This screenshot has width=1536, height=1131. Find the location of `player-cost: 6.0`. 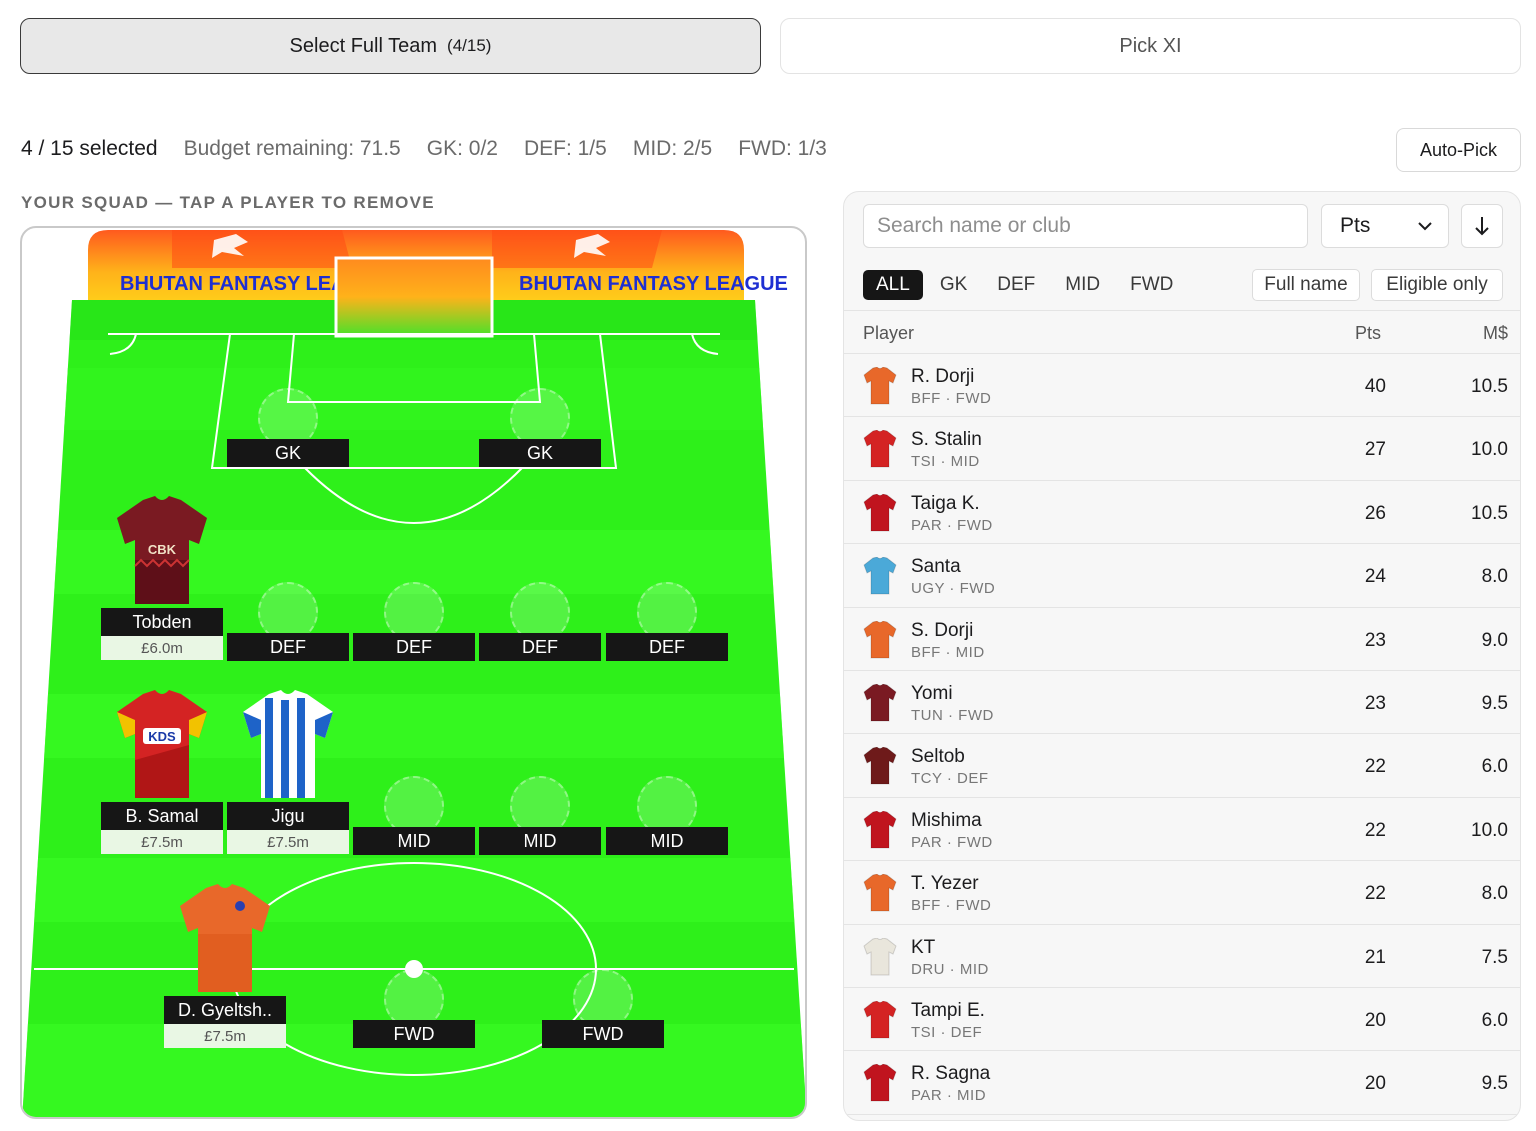

player-cost: 6.0 is located at coordinates (1494, 1020).